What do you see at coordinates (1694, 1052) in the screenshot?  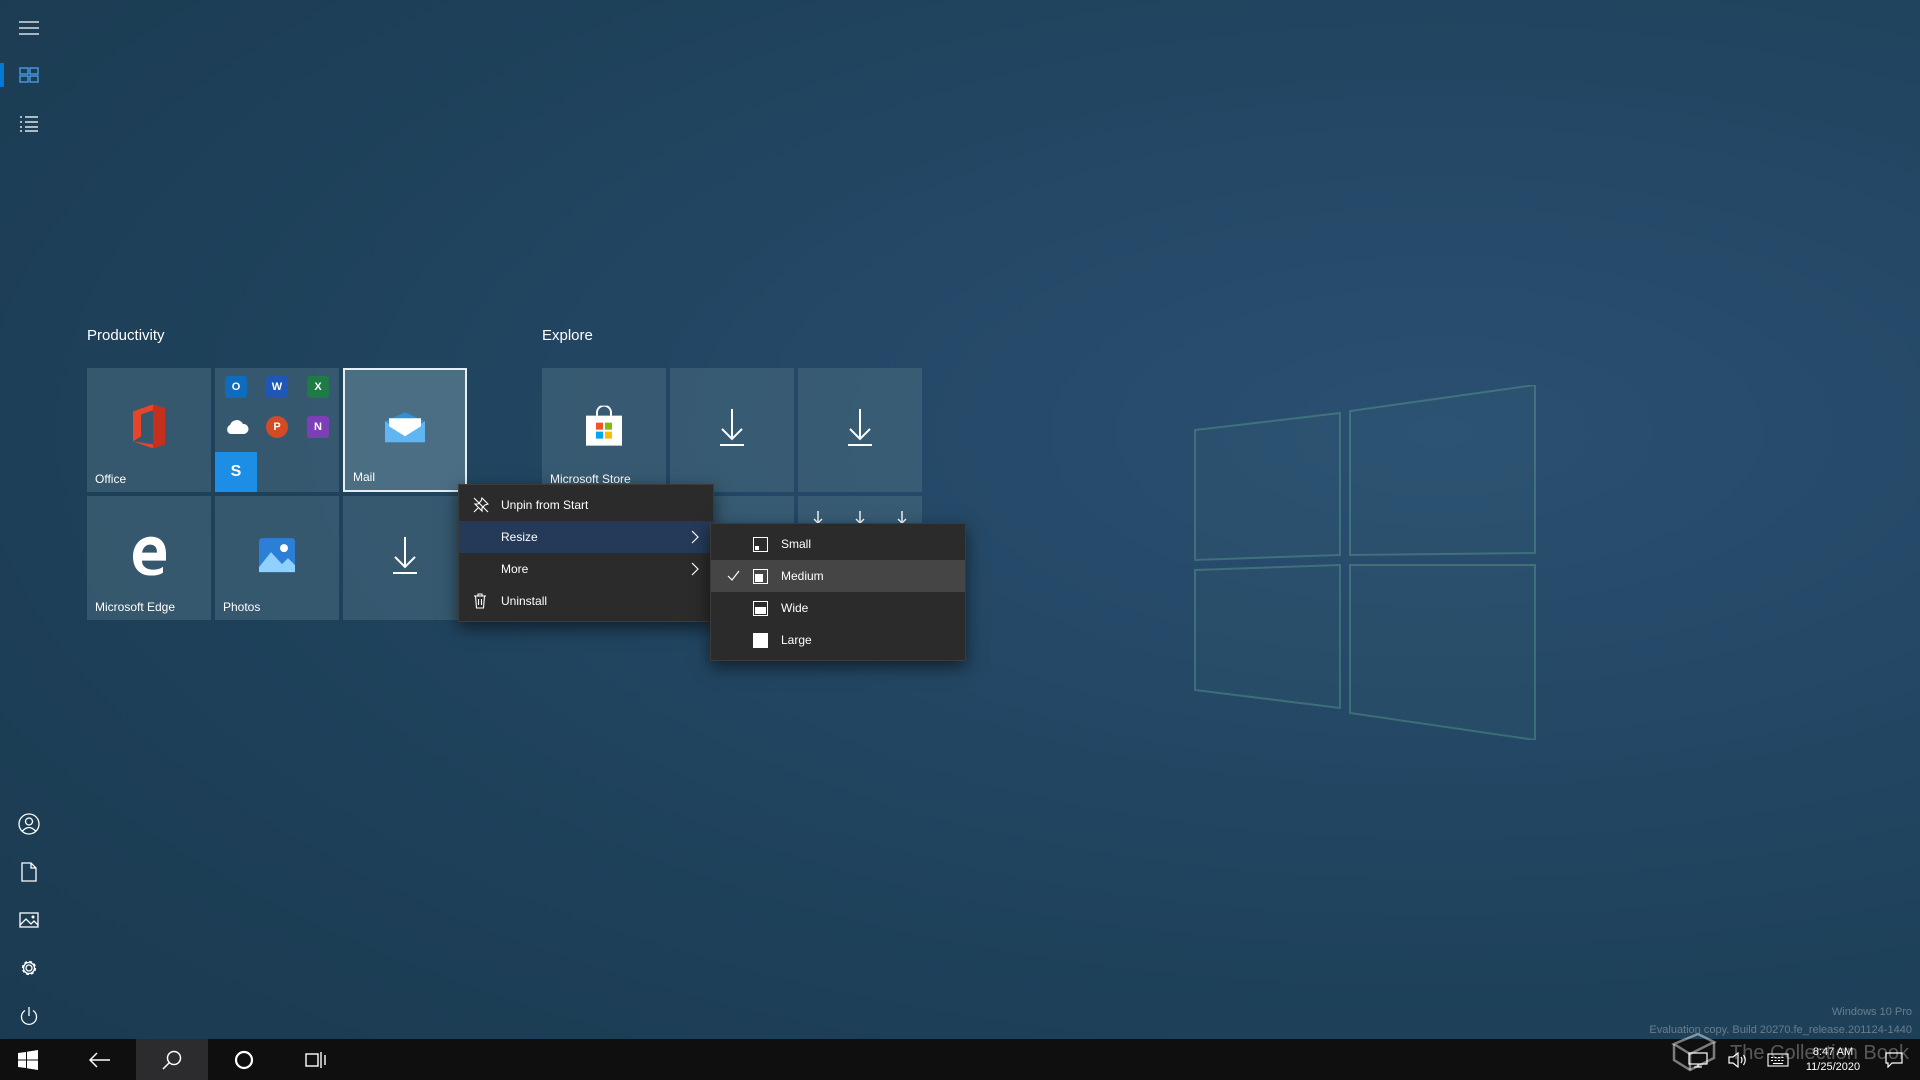 I see `book-logo-icon` at bounding box center [1694, 1052].